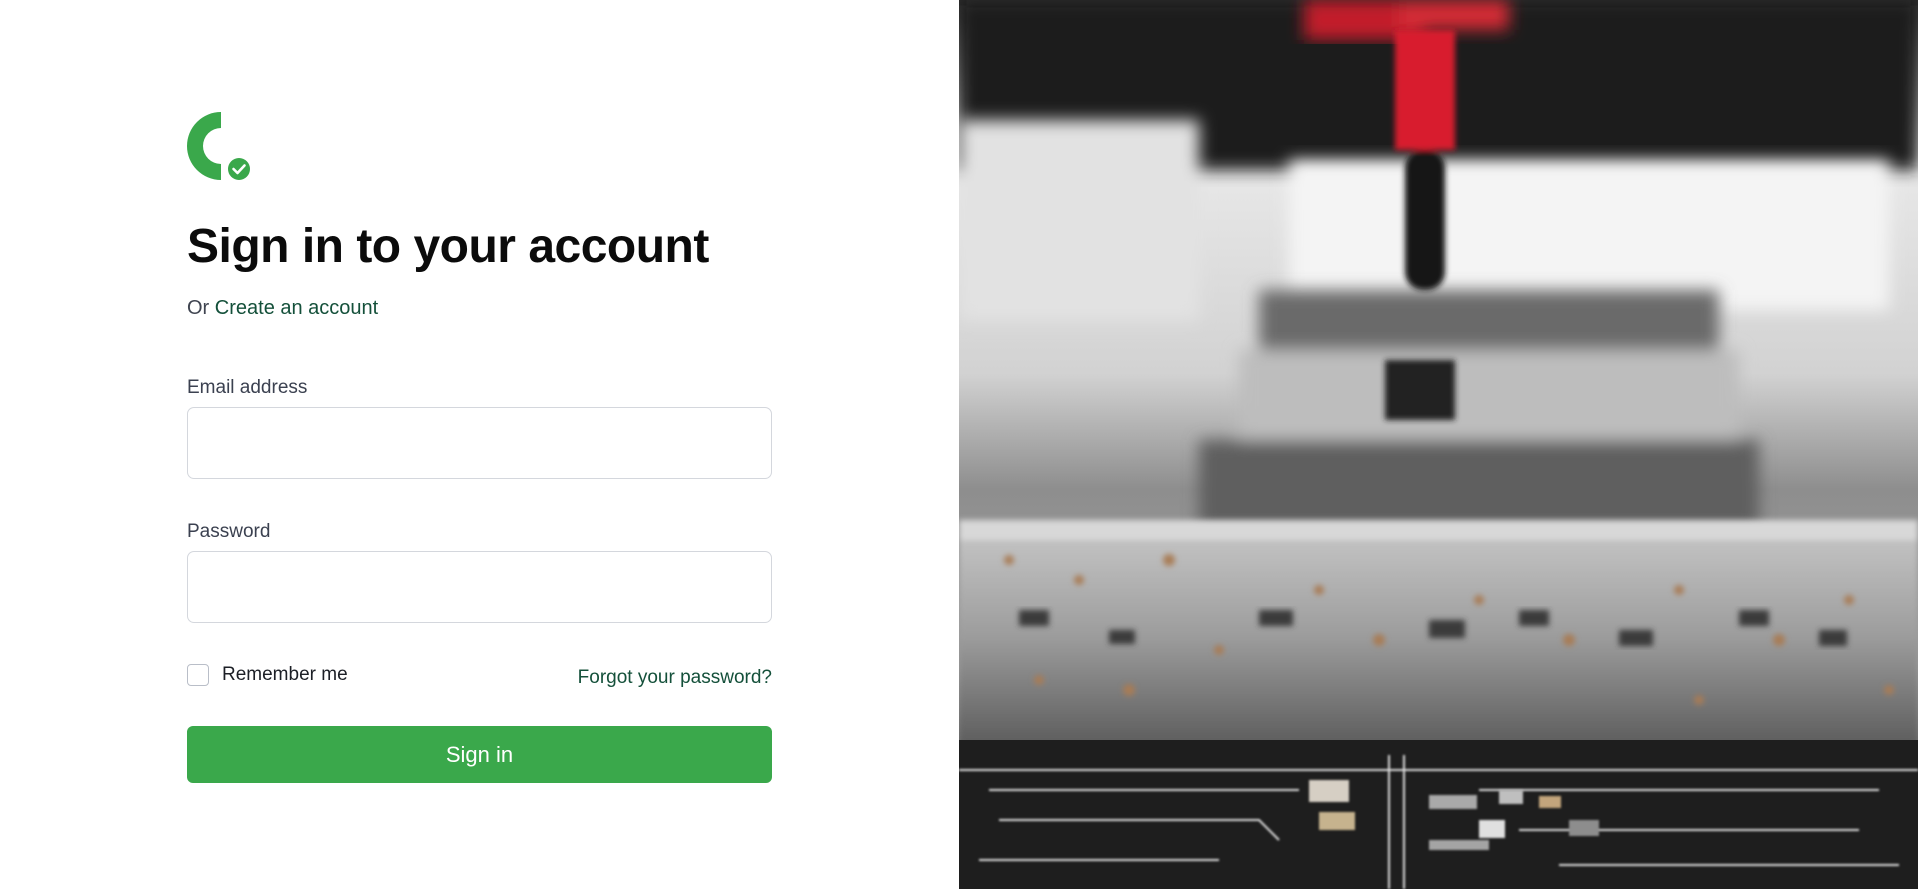 This screenshot has height=889, width=1918. Describe the element at coordinates (247, 387) in the screenshot. I see `email-label: Email address` at that location.